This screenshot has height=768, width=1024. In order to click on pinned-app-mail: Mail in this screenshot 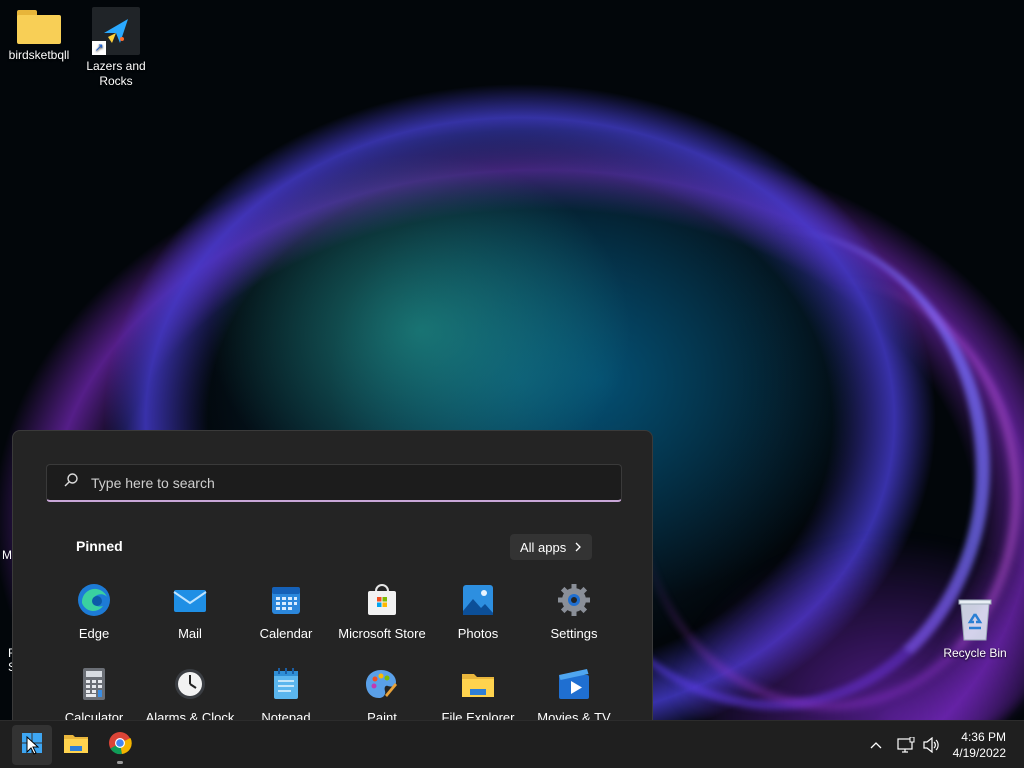, I will do `click(190, 621)`.